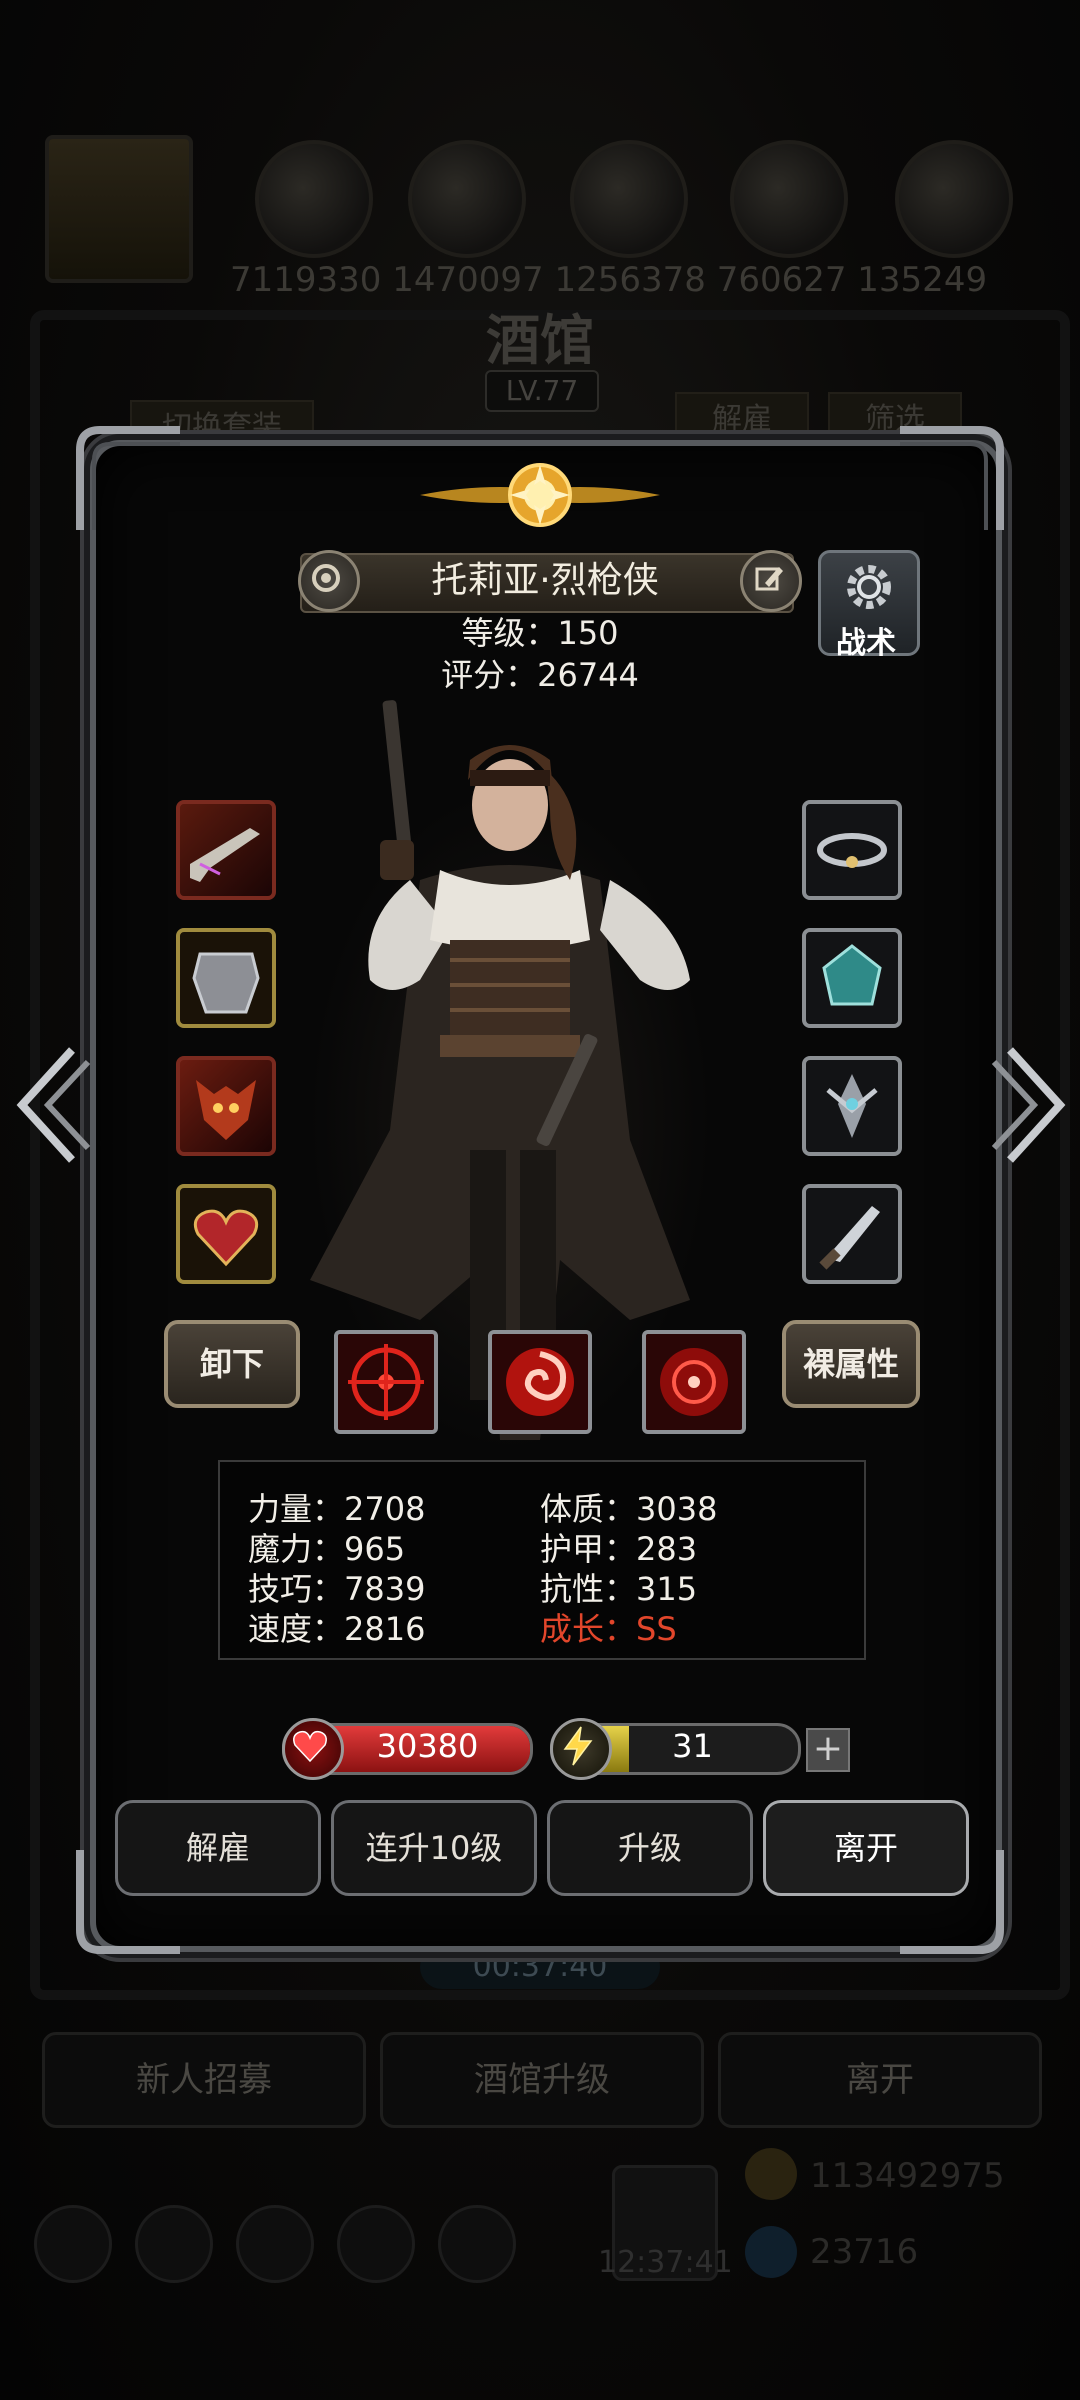 This screenshot has height=2400, width=1080. I want to click on edit-name-icon, so click(771, 581).